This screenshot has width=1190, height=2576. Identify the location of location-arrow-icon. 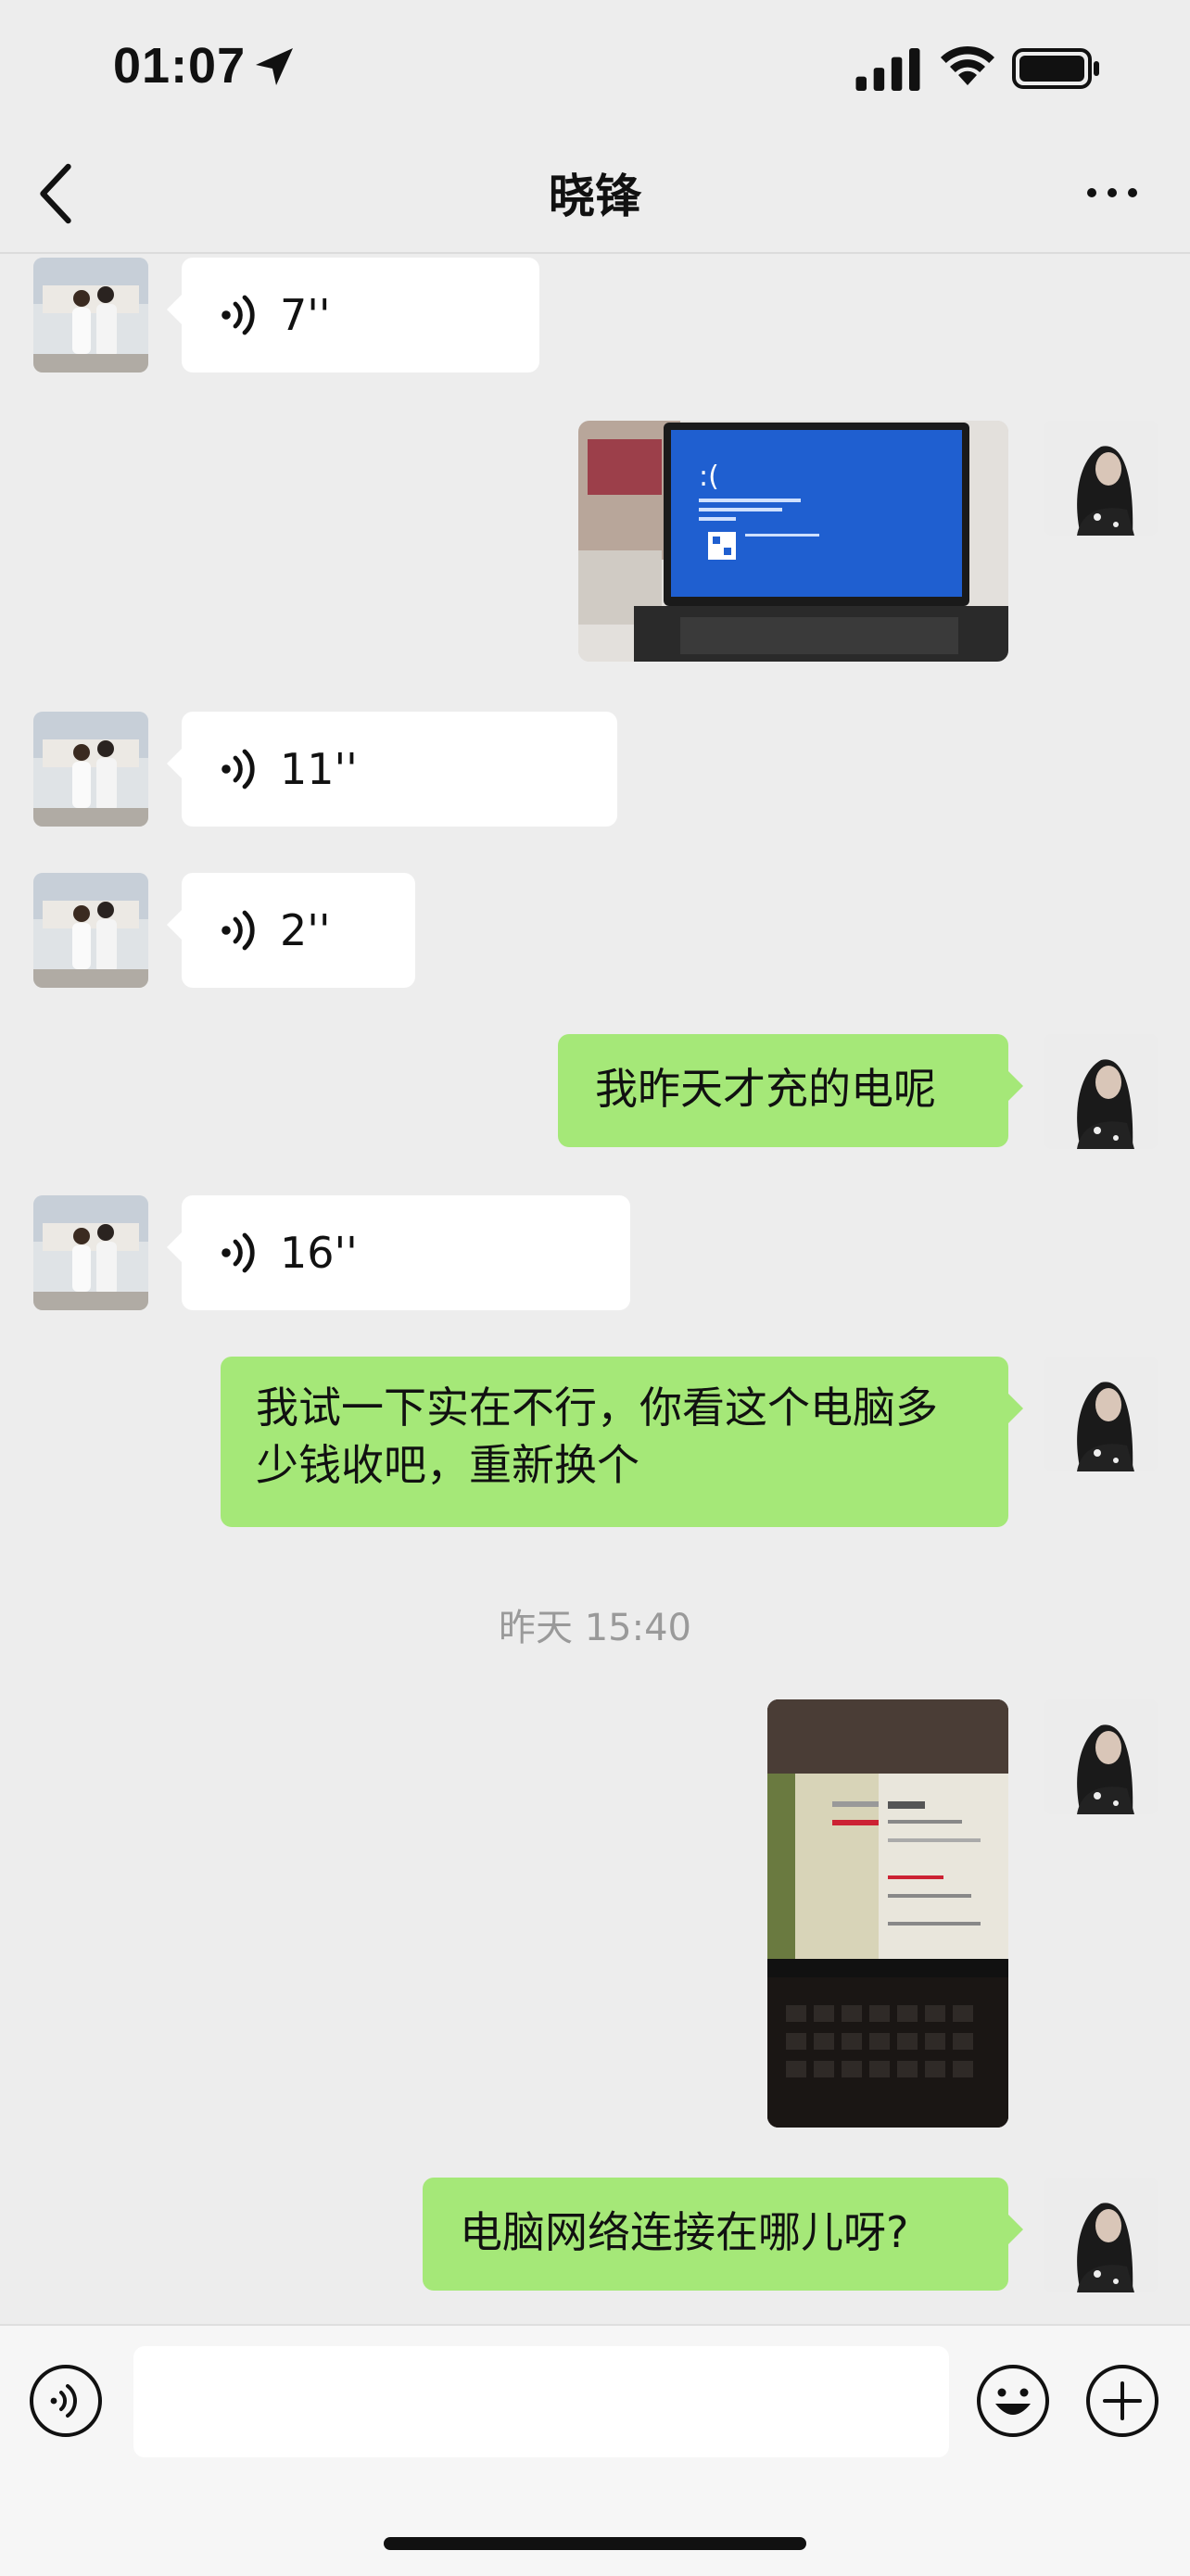
(274, 66).